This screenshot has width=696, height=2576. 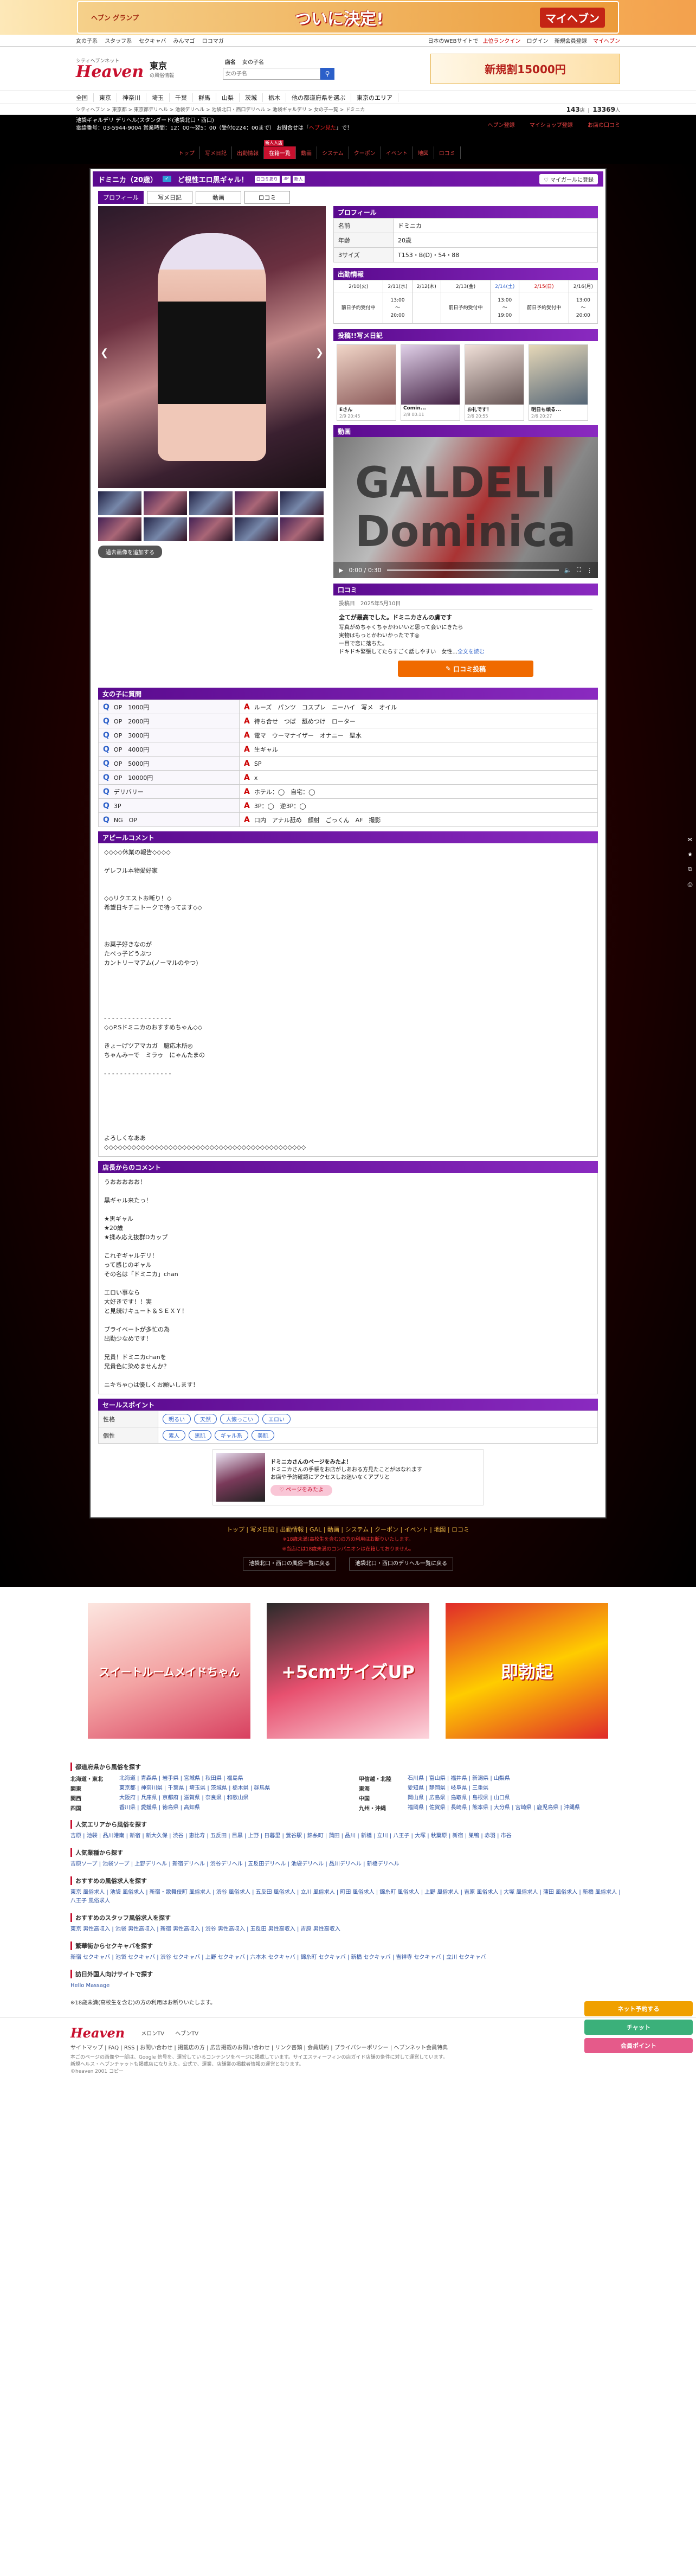 I want to click on pref-nav-item: 東京, so click(x=105, y=97).